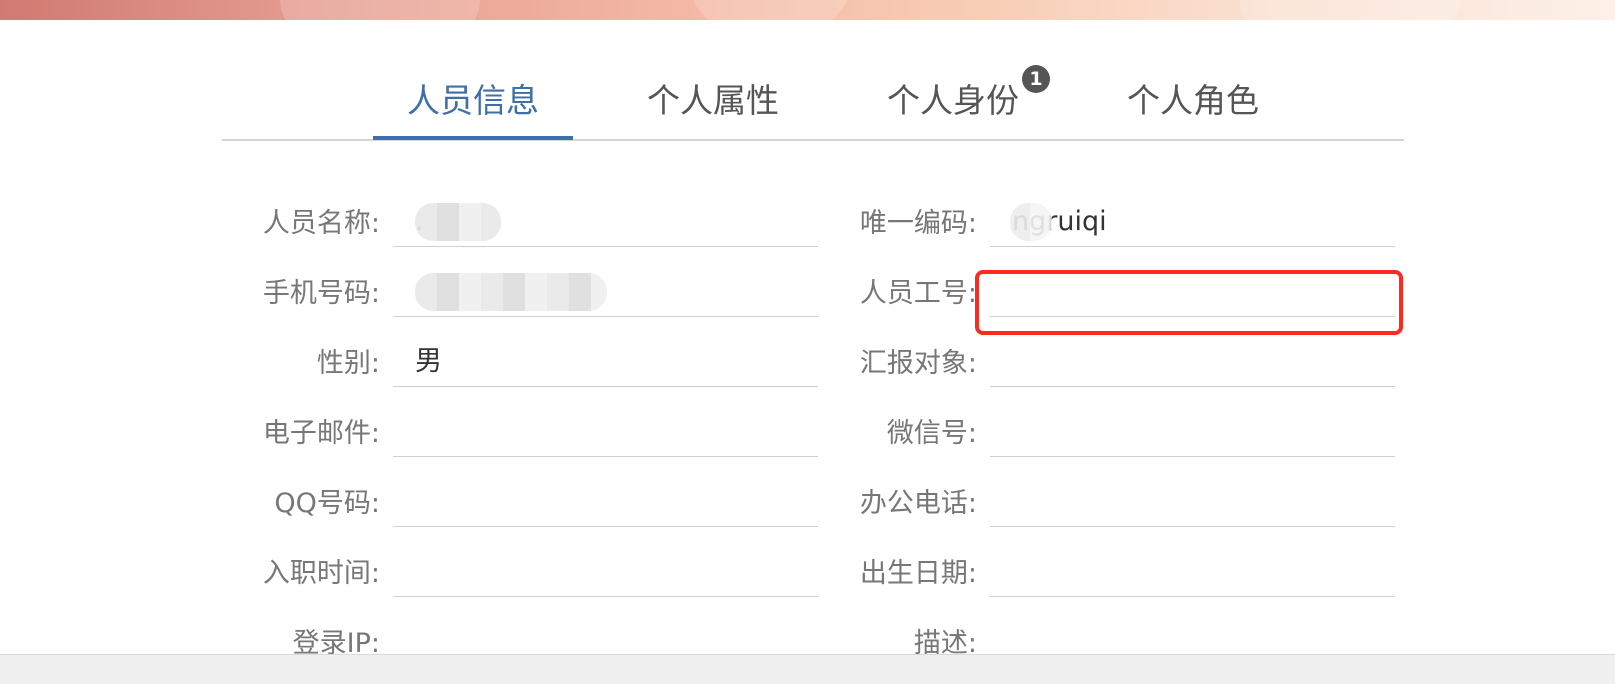  I want to click on tab-bar: 人员信息 个人属性 个人身份 1 个人角色, so click(813, 100).